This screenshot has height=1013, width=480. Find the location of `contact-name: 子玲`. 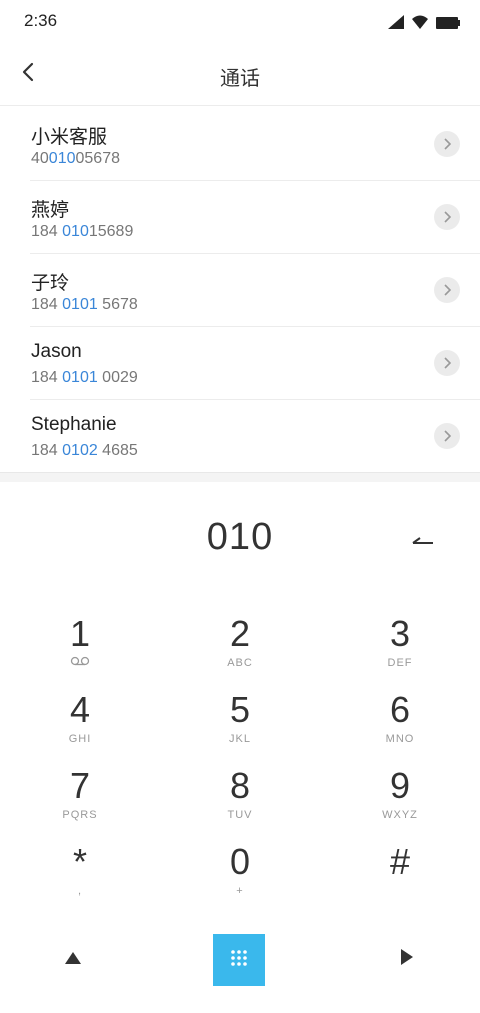

contact-name: 子玲 is located at coordinates (50, 283).